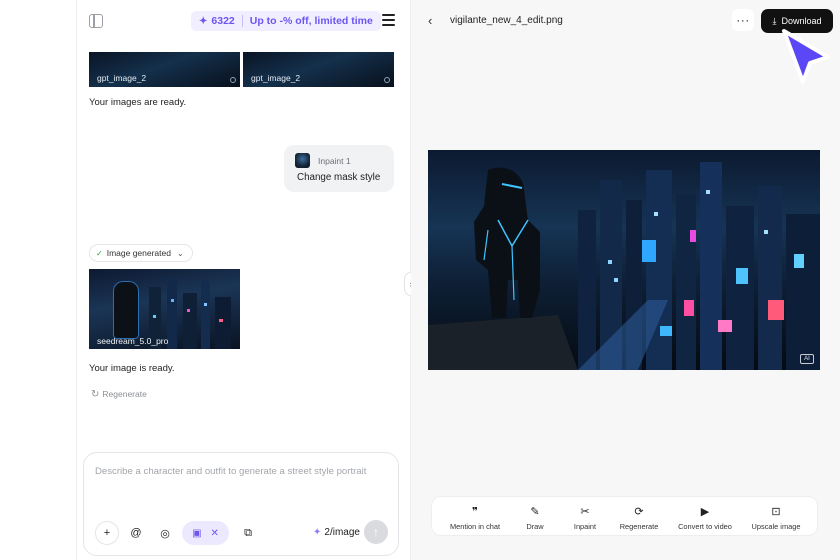 The image size is (840, 560). What do you see at coordinates (535, 512) in the screenshot?
I see `brush-icon: ✎` at bounding box center [535, 512].